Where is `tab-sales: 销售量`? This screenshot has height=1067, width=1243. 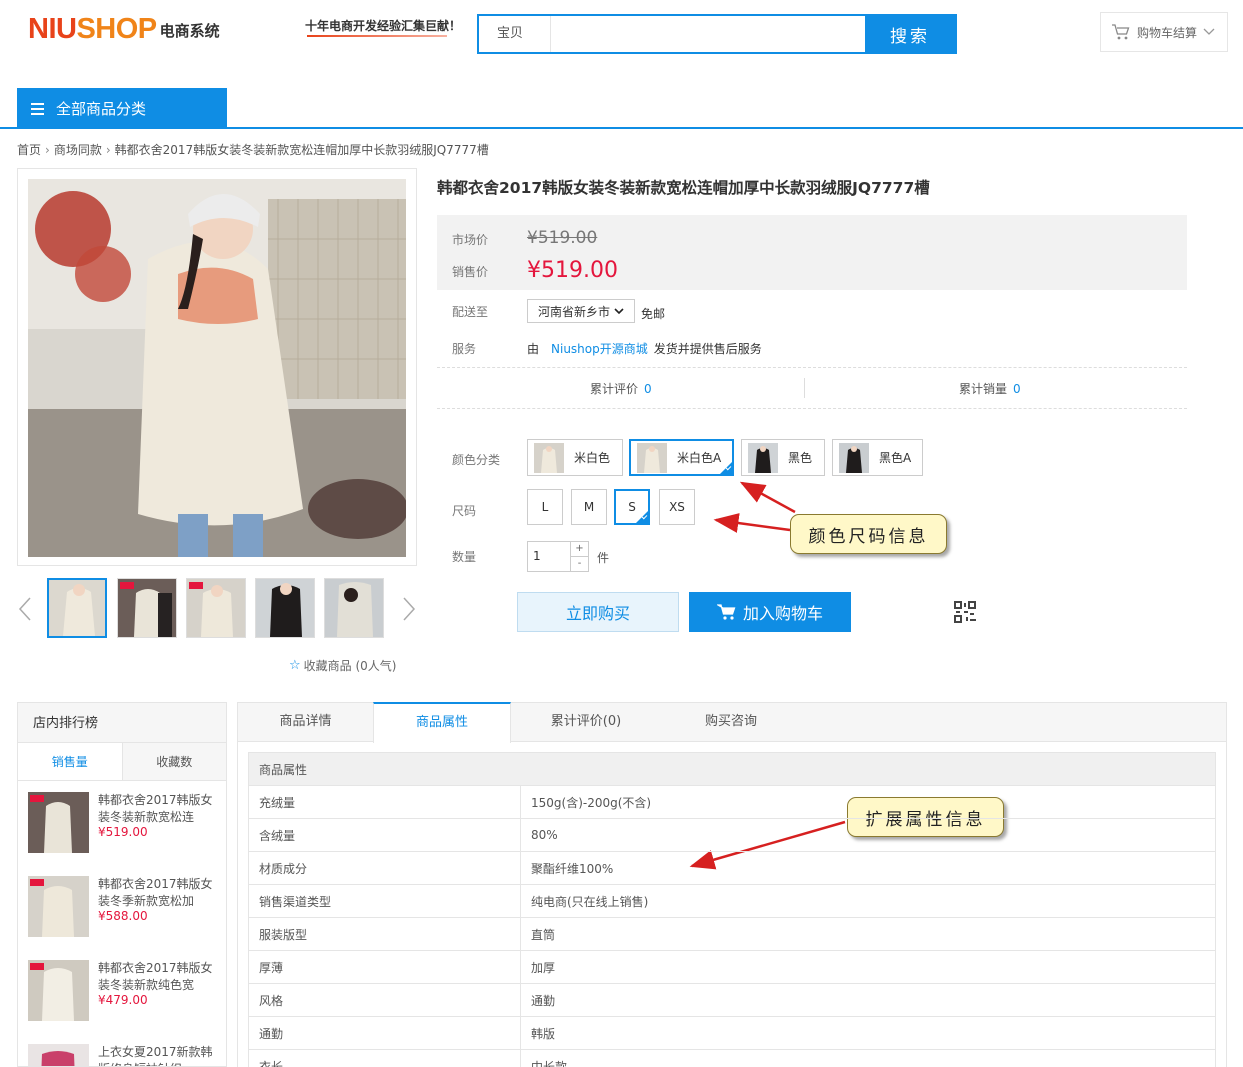
tab-sales: 销售量 is located at coordinates (70, 761).